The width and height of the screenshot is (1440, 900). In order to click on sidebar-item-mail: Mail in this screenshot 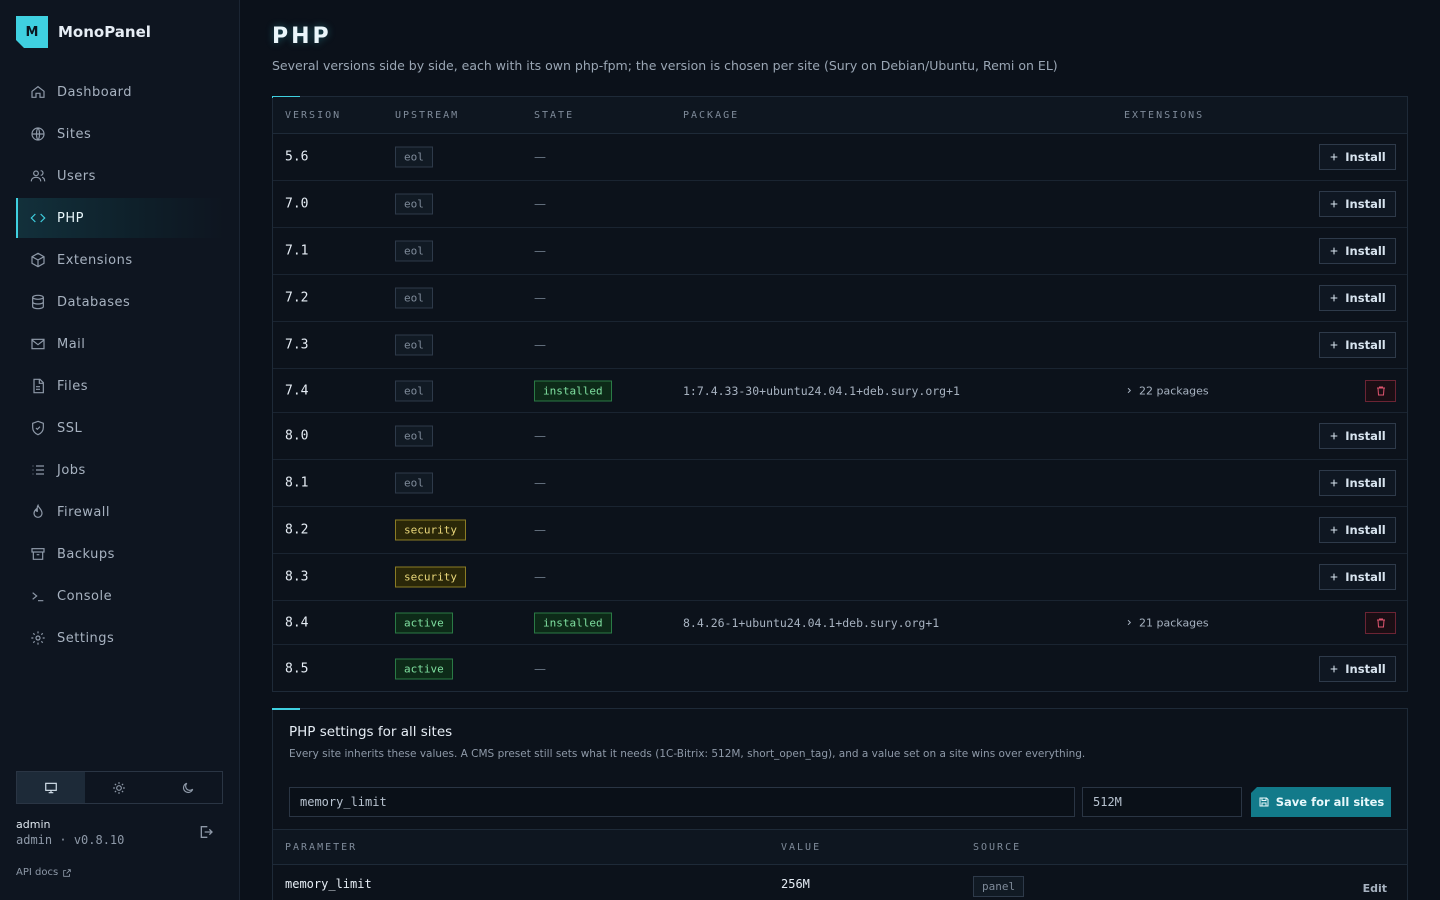, I will do `click(120, 344)`.